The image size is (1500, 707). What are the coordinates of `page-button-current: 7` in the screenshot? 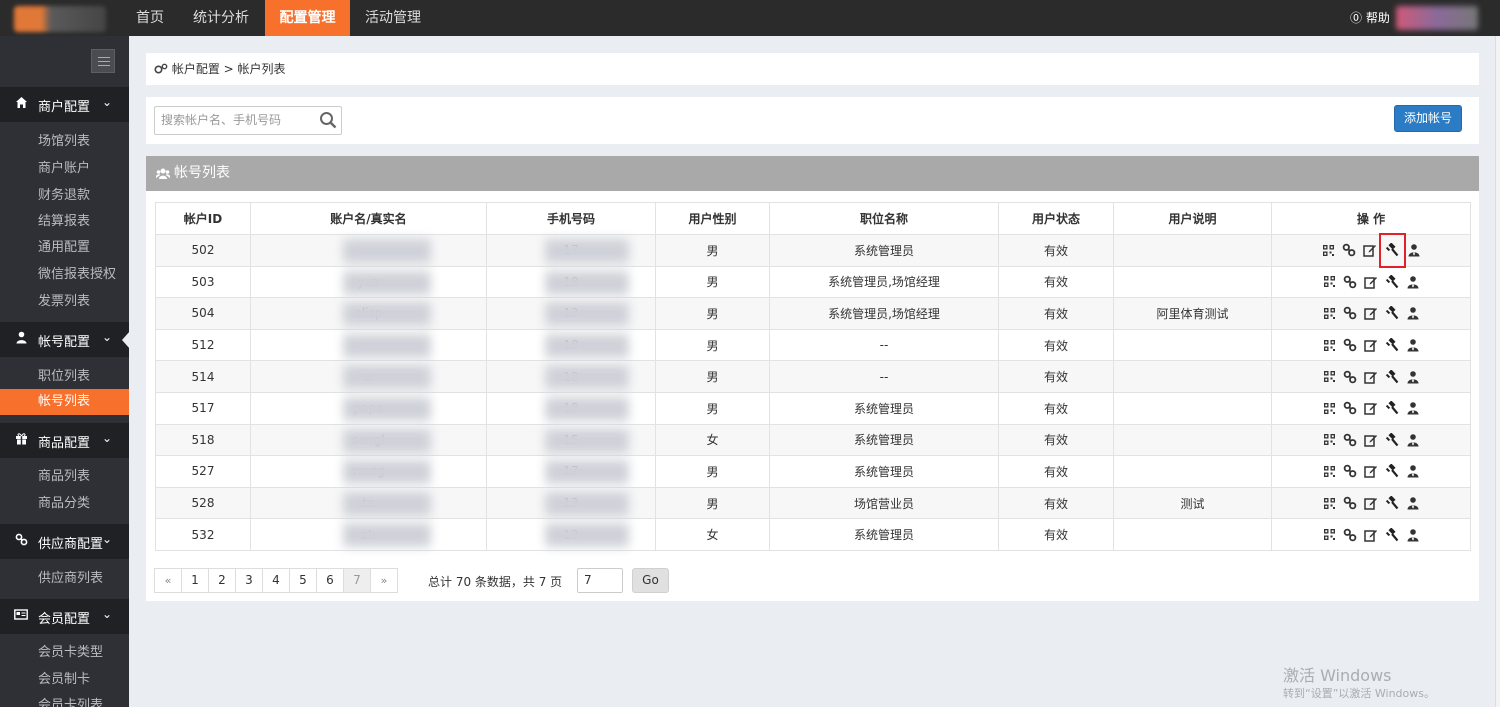 It's located at (357, 580).